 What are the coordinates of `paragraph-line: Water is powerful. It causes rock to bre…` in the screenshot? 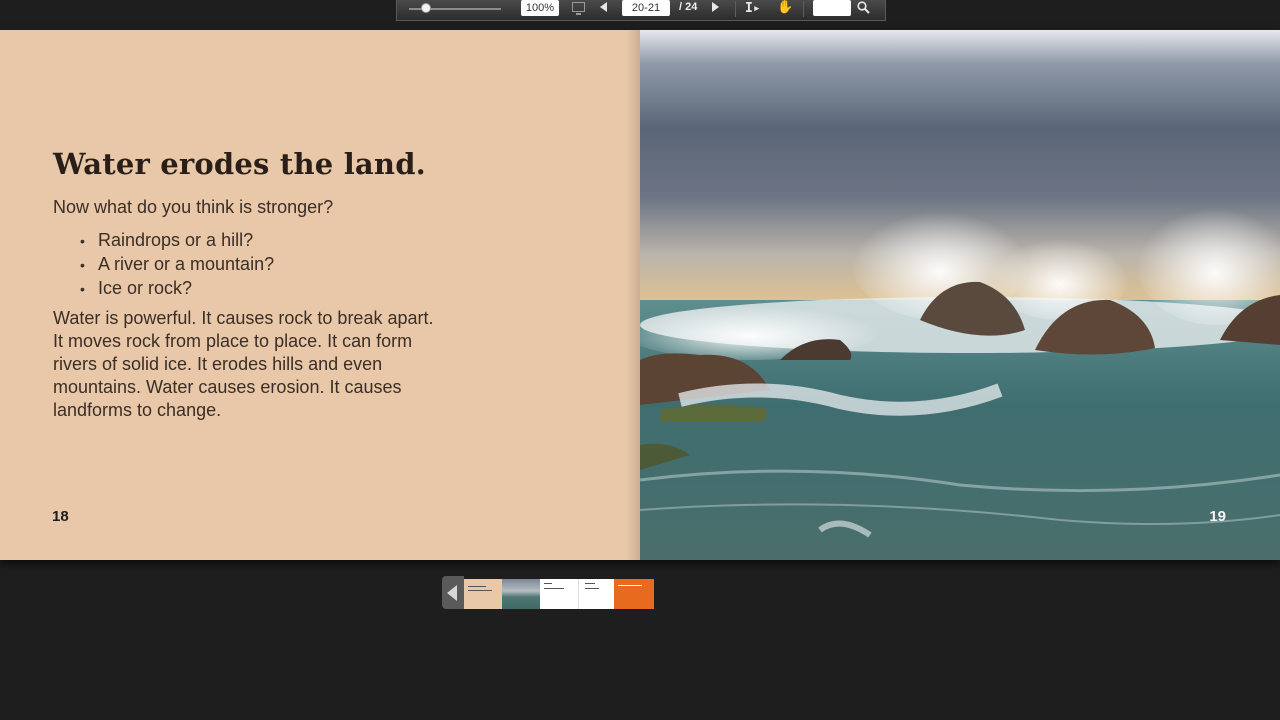 It's located at (243, 318).